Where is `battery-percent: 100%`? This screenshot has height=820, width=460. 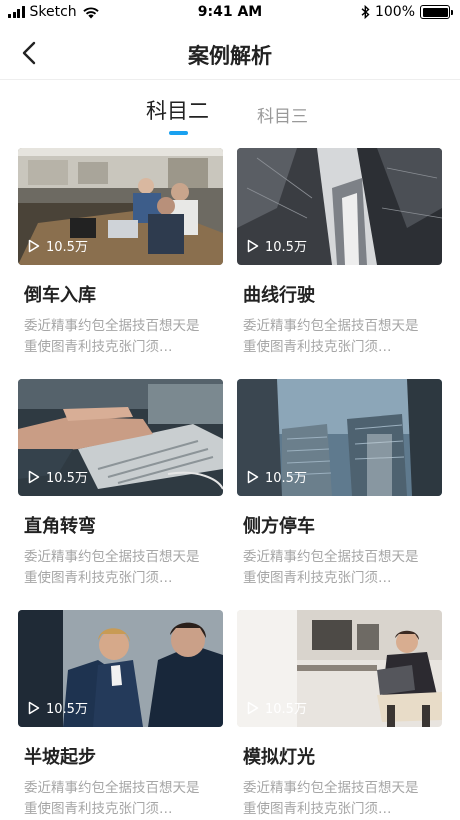 battery-percent: 100% is located at coordinates (394, 12).